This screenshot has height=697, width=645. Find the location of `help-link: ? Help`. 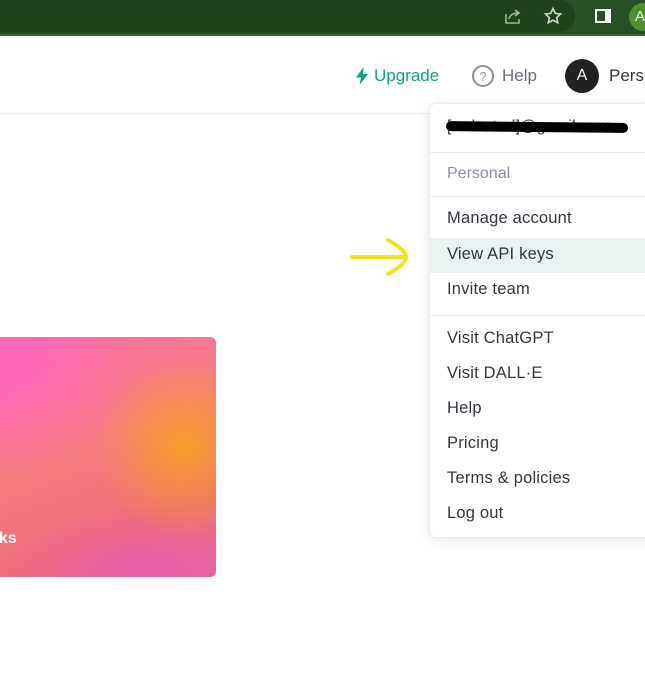

help-link: ? Help is located at coordinates (504, 76).